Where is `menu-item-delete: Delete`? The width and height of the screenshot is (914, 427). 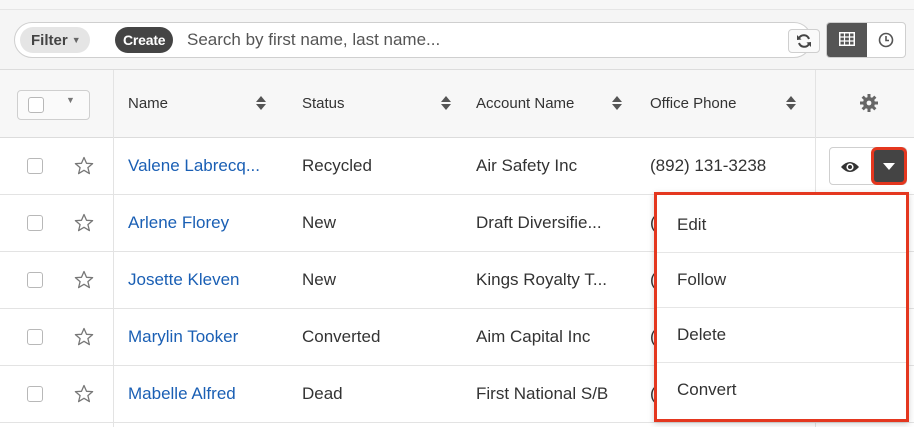
menu-item-delete: Delete is located at coordinates (781, 335).